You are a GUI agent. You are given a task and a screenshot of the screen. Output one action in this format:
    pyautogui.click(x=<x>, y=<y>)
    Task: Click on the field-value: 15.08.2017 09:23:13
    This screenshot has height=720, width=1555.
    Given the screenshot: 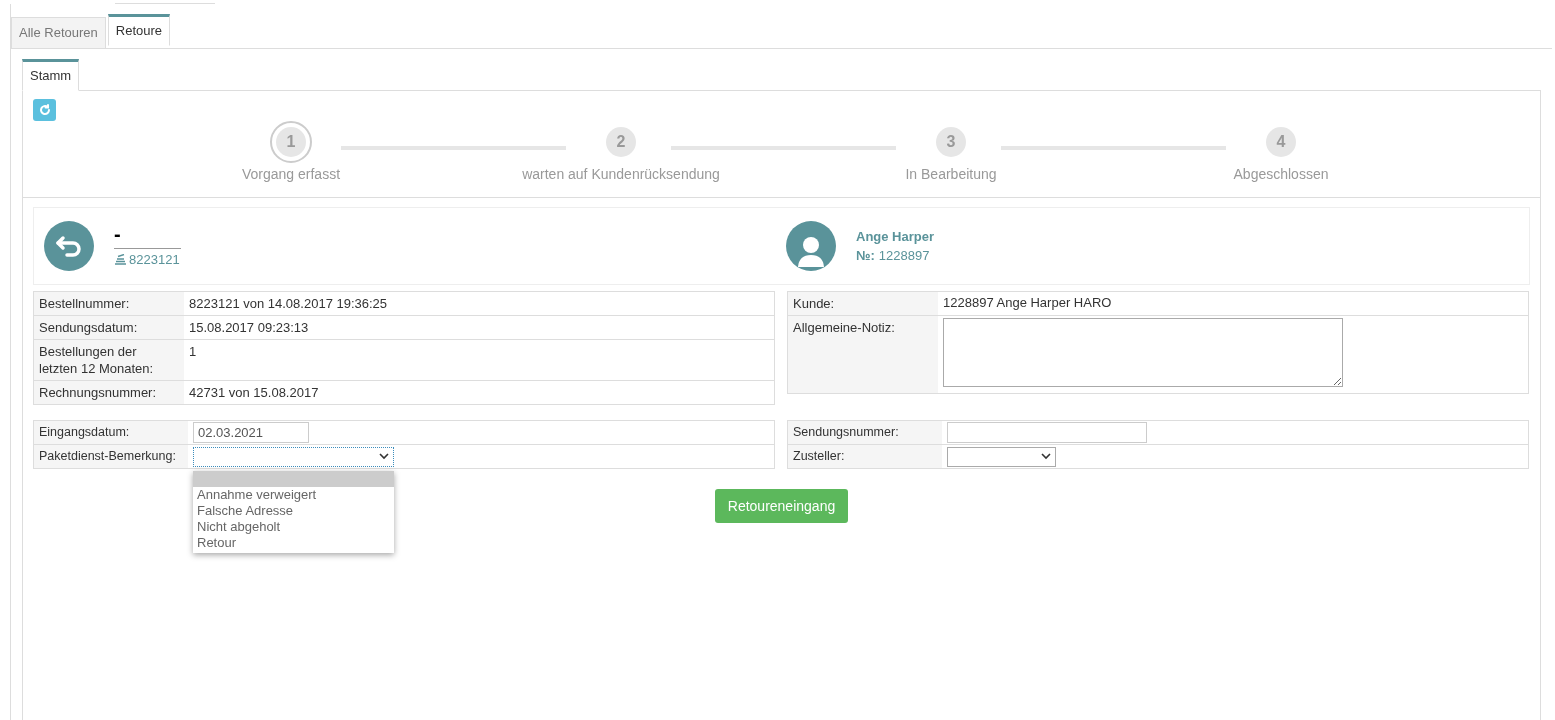 What is the action you would take?
    pyautogui.click(x=249, y=328)
    